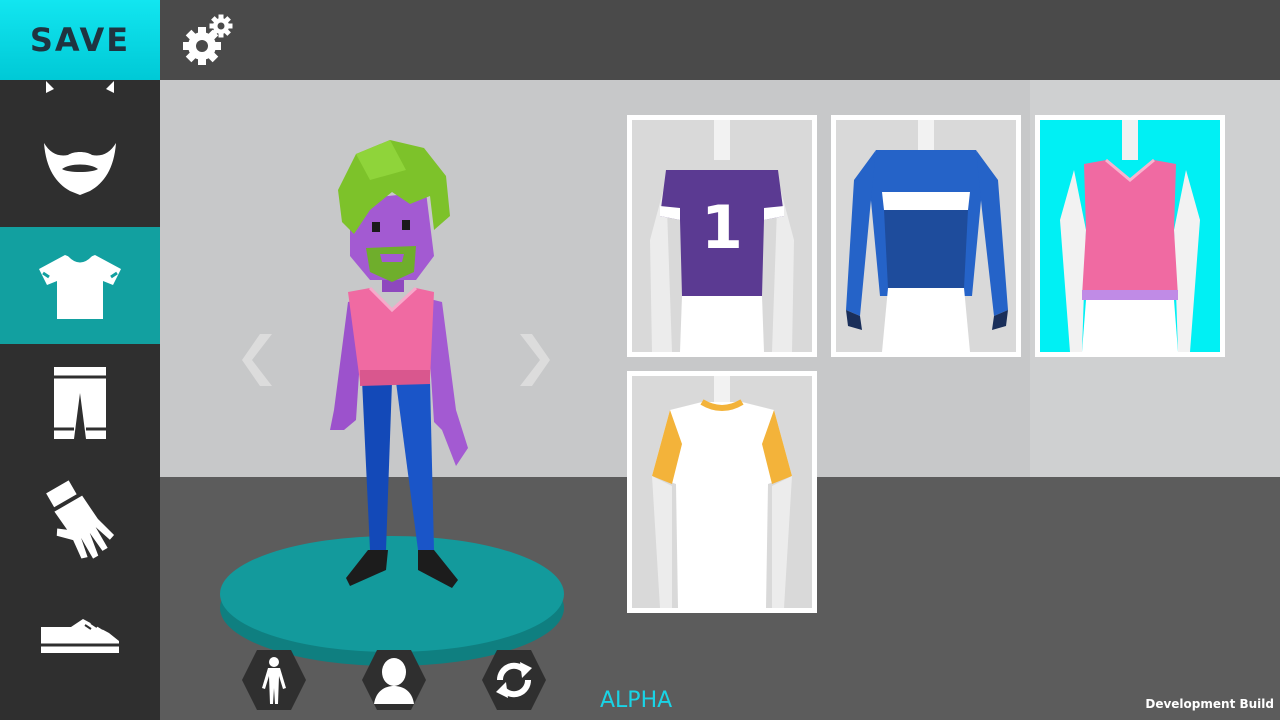 Image resolution: width=1280 pixels, height=720 pixels. I want to click on glove-icon, so click(80, 519).